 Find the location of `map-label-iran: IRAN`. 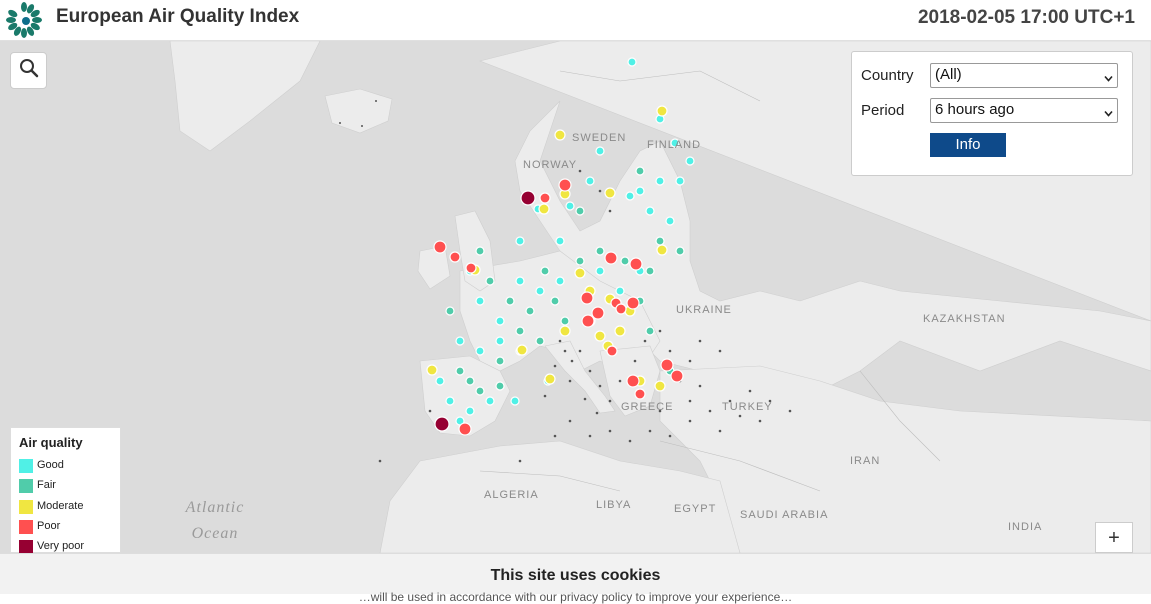

map-label-iran: IRAN is located at coordinates (865, 461).